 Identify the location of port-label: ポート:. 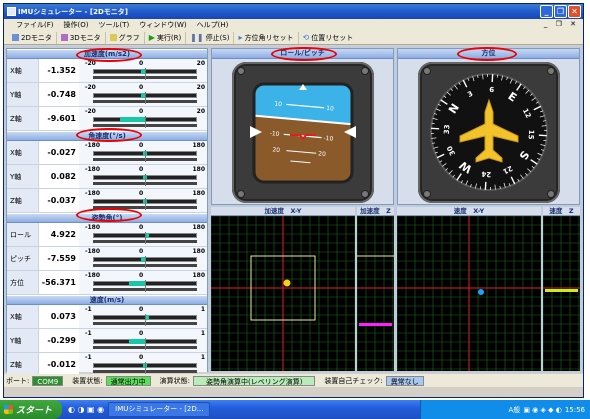
(18, 380).